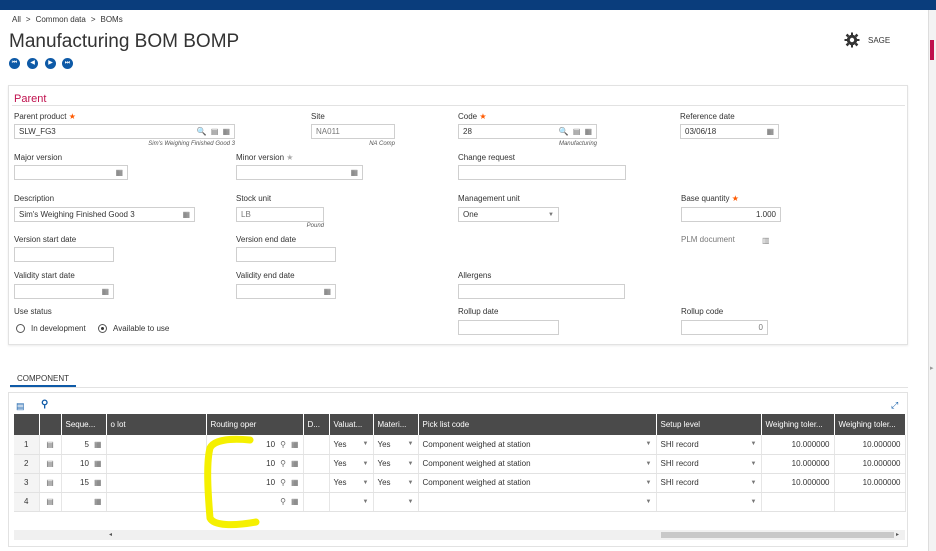  Describe the element at coordinates (766, 240) in the screenshot. I see `plm-document-icon: ▥` at that location.